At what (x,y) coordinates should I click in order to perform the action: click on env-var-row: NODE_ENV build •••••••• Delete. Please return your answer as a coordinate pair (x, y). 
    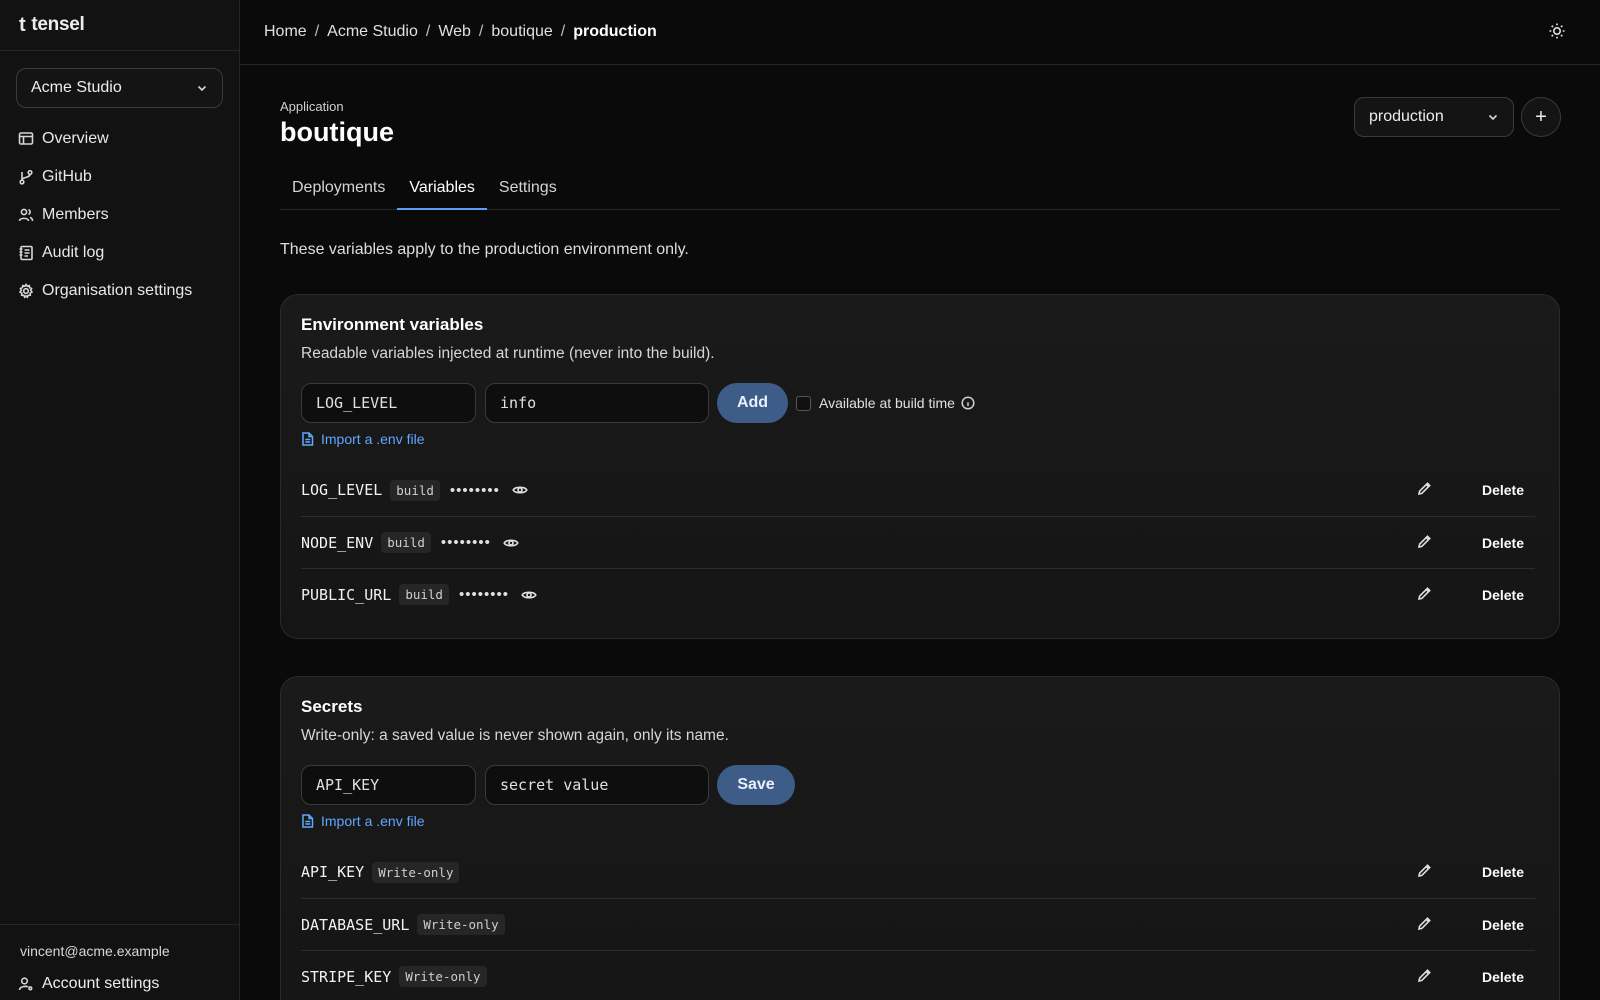
    Looking at the image, I should click on (918, 542).